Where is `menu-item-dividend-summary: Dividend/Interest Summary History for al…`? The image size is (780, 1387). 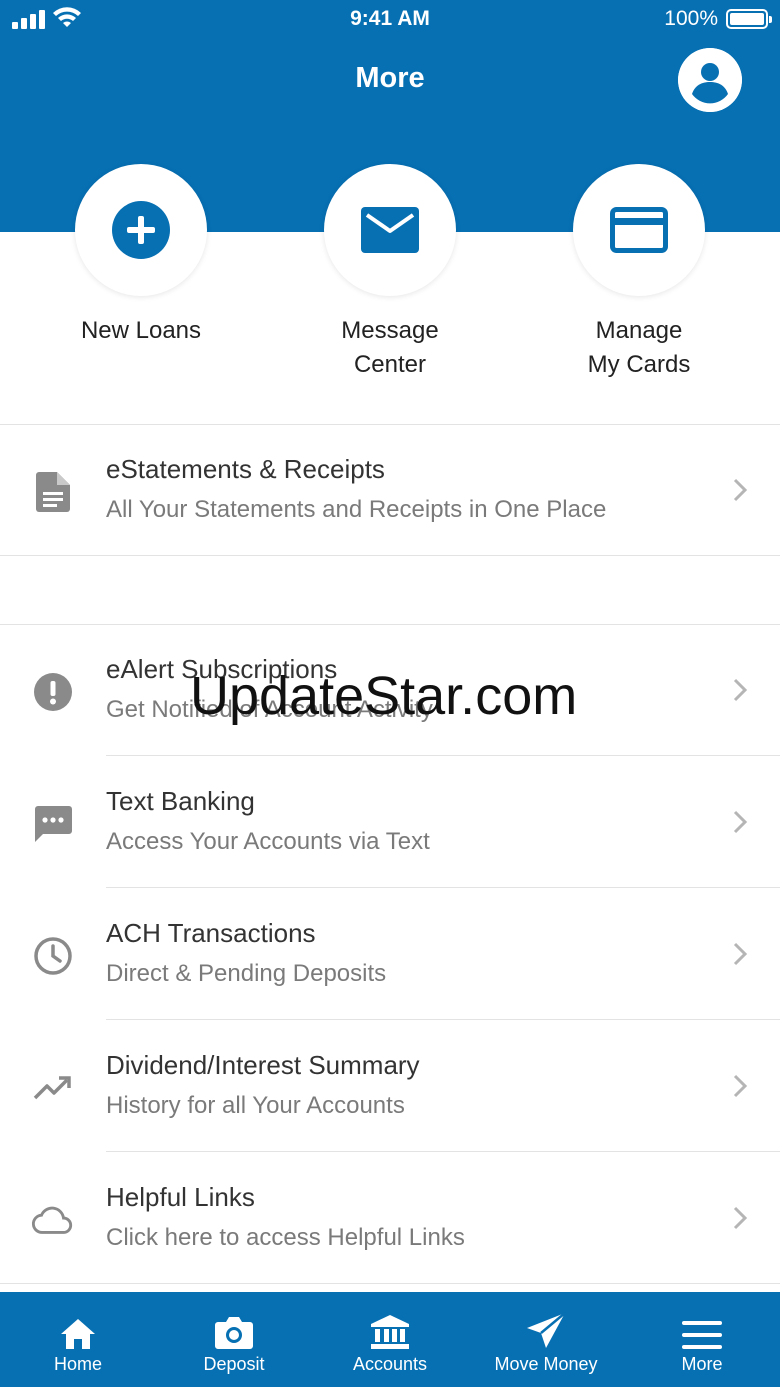 menu-item-dividend-summary: Dividend/Interest Summary History for al… is located at coordinates (390, 1086).